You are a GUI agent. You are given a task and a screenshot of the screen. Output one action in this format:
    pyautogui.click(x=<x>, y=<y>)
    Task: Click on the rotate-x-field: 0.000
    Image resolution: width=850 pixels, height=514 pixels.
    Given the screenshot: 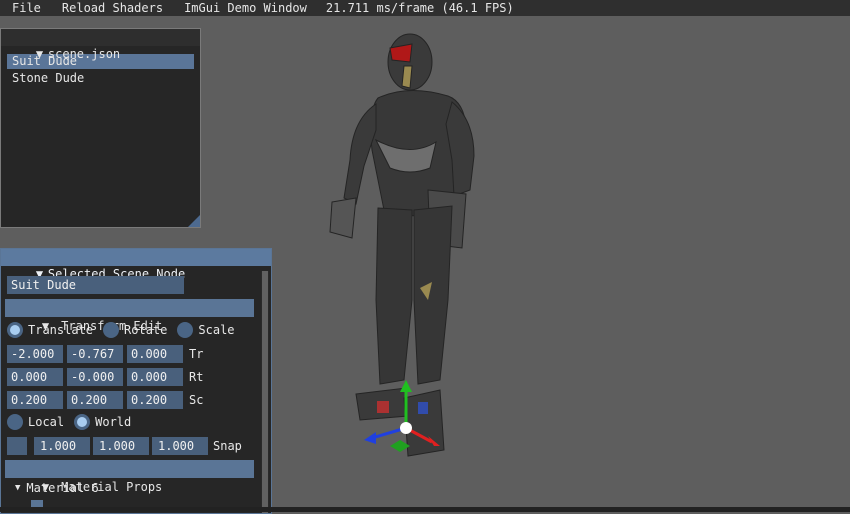 What is the action you would take?
    pyautogui.click(x=35, y=377)
    